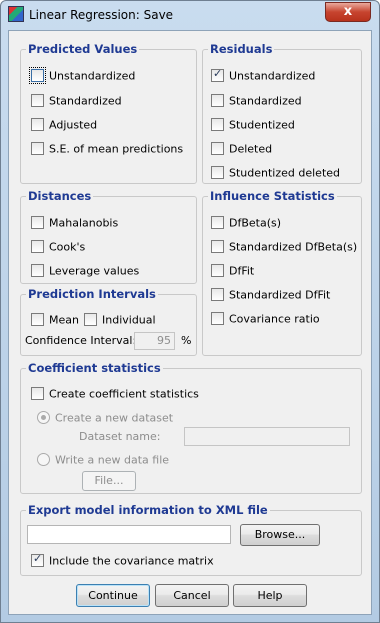  Describe the element at coordinates (272, 196) in the screenshot. I see `influence-statistics-title: Influence Statistics` at that location.